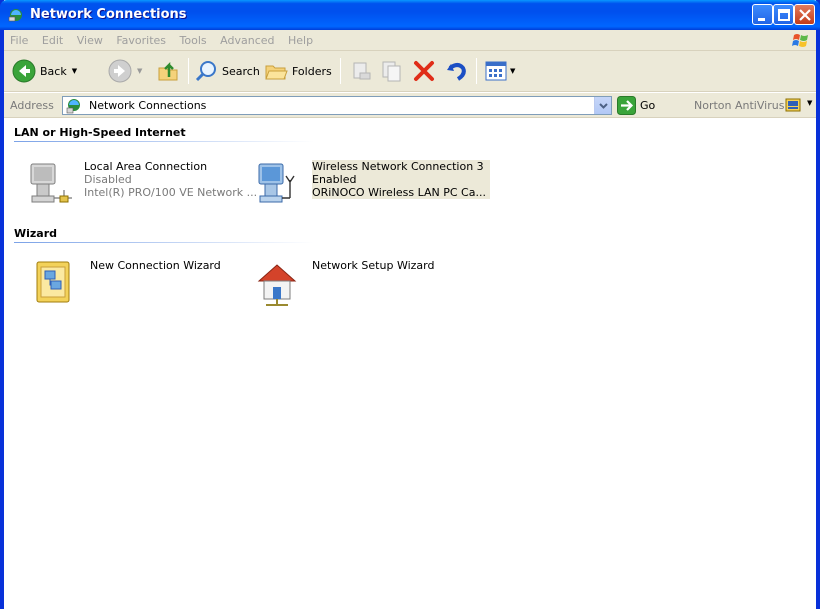 Image resolution: width=820 pixels, height=609 pixels. I want to click on wizard-name: Network Setup Wizard, so click(373, 265).